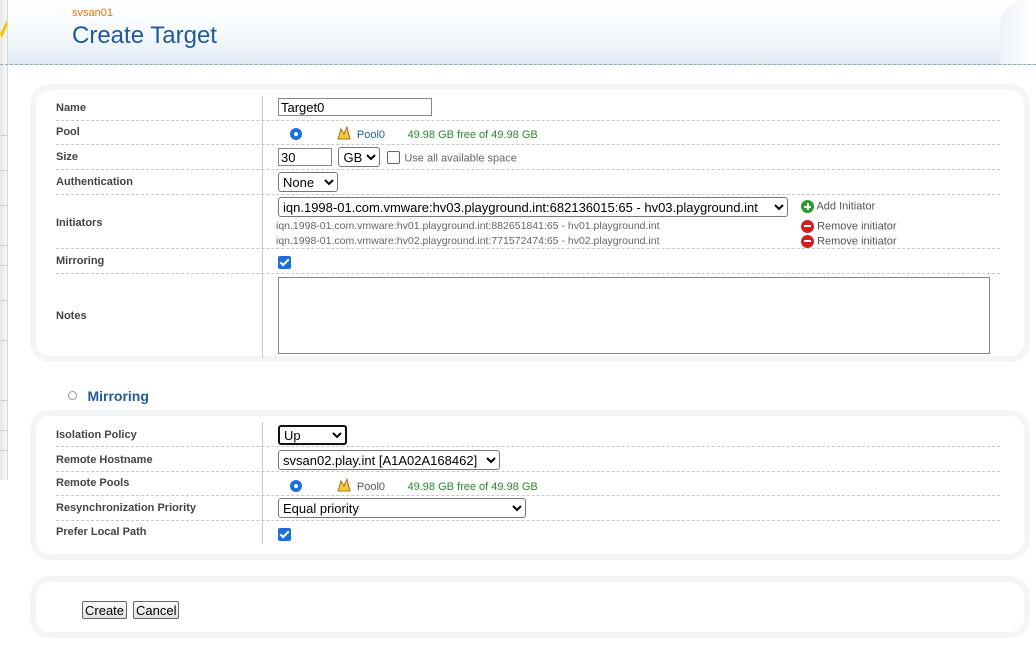  Describe the element at coordinates (355, 107) in the screenshot. I see `name-input` at that location.